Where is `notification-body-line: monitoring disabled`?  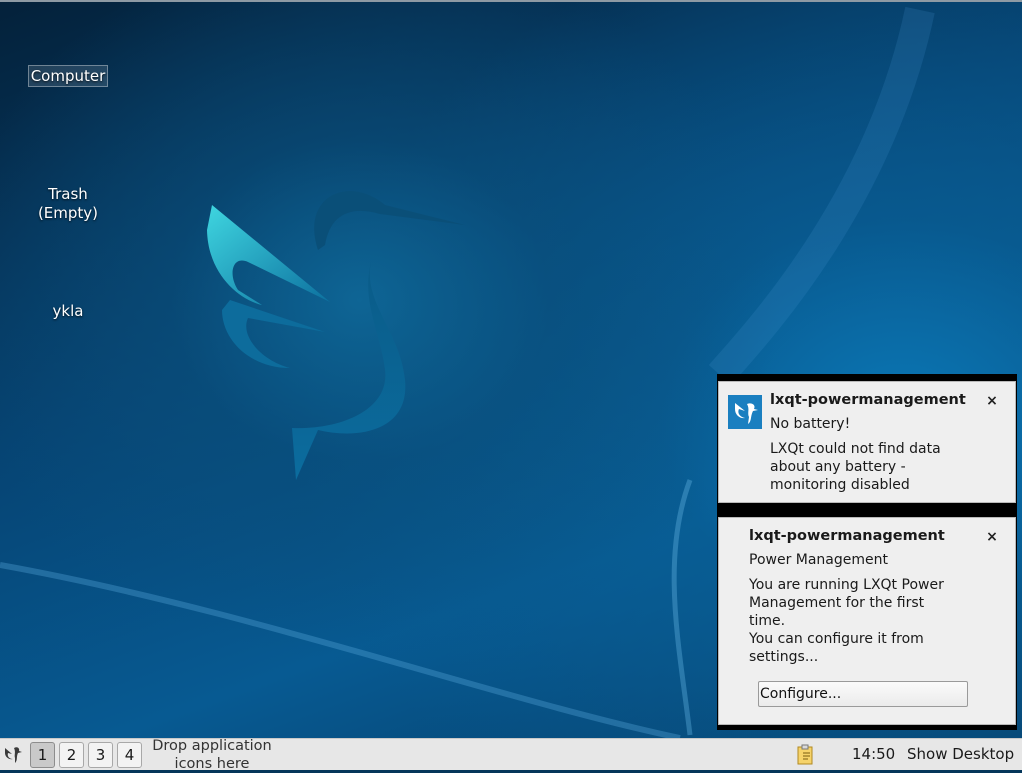
notification-body-line: monitoring disabled is located at coordinates (840, 485).